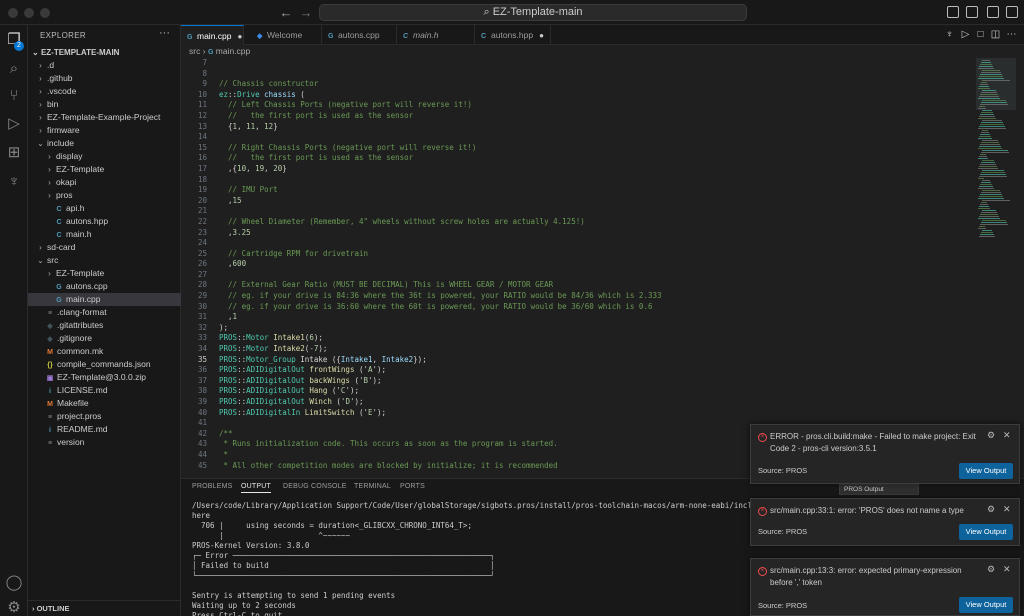 This screenshot has height=616, width=1024. I want to click on tab-main-cpp: Gmain.cpp ●, so click(212, 35).